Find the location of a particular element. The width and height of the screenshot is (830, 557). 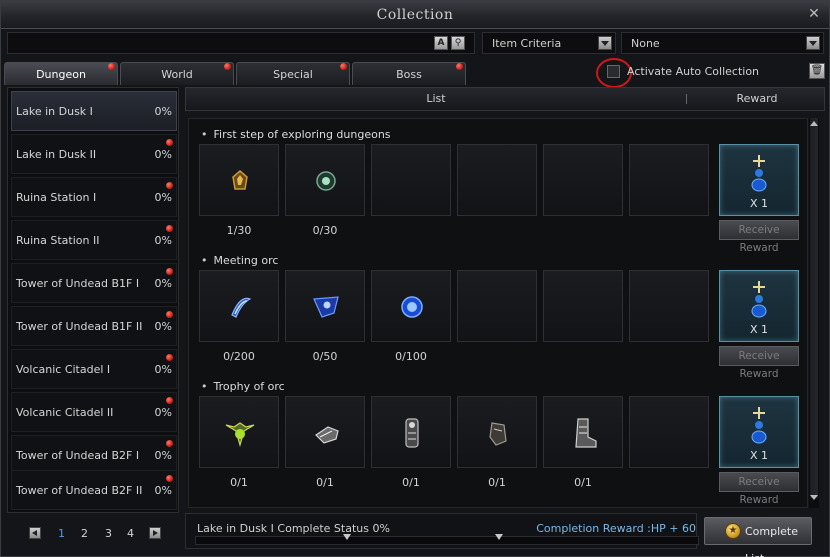

dungeon-item: Ruina Station II 0% is located at coordinates (94, 240).